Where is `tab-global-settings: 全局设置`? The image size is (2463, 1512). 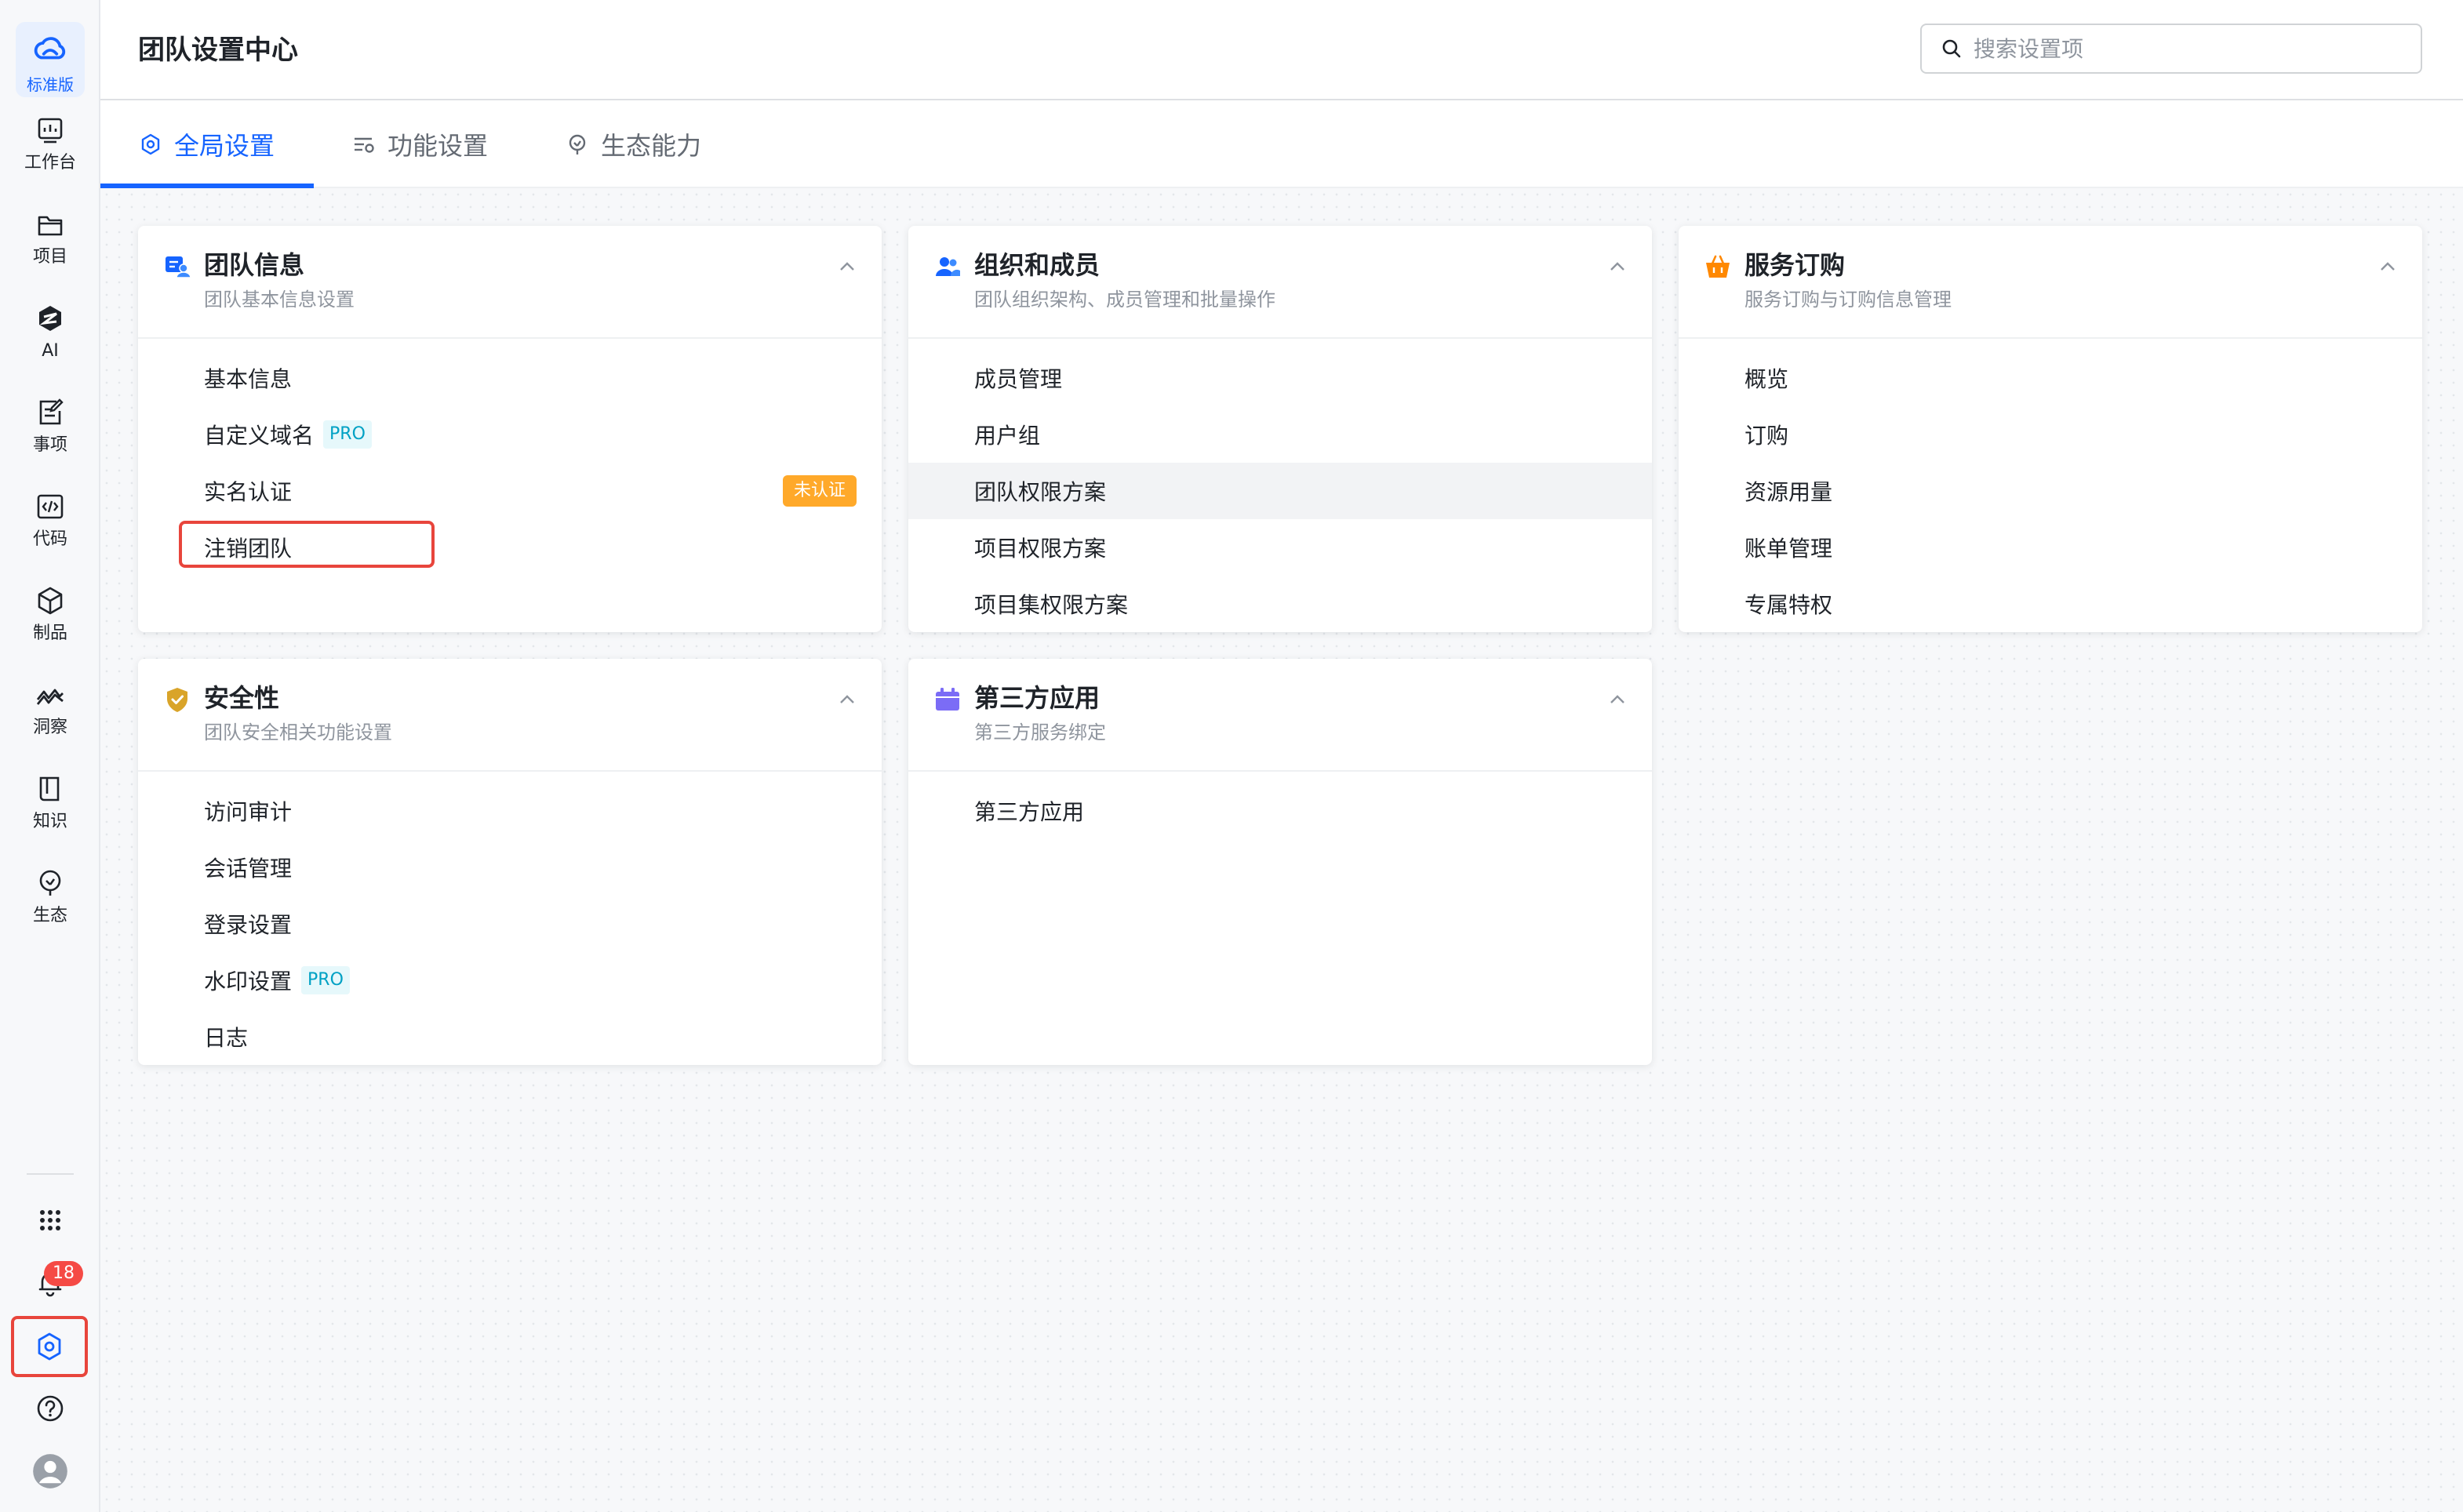 tab-global-settings: 全局设置 is located at coordinates (206, 144).